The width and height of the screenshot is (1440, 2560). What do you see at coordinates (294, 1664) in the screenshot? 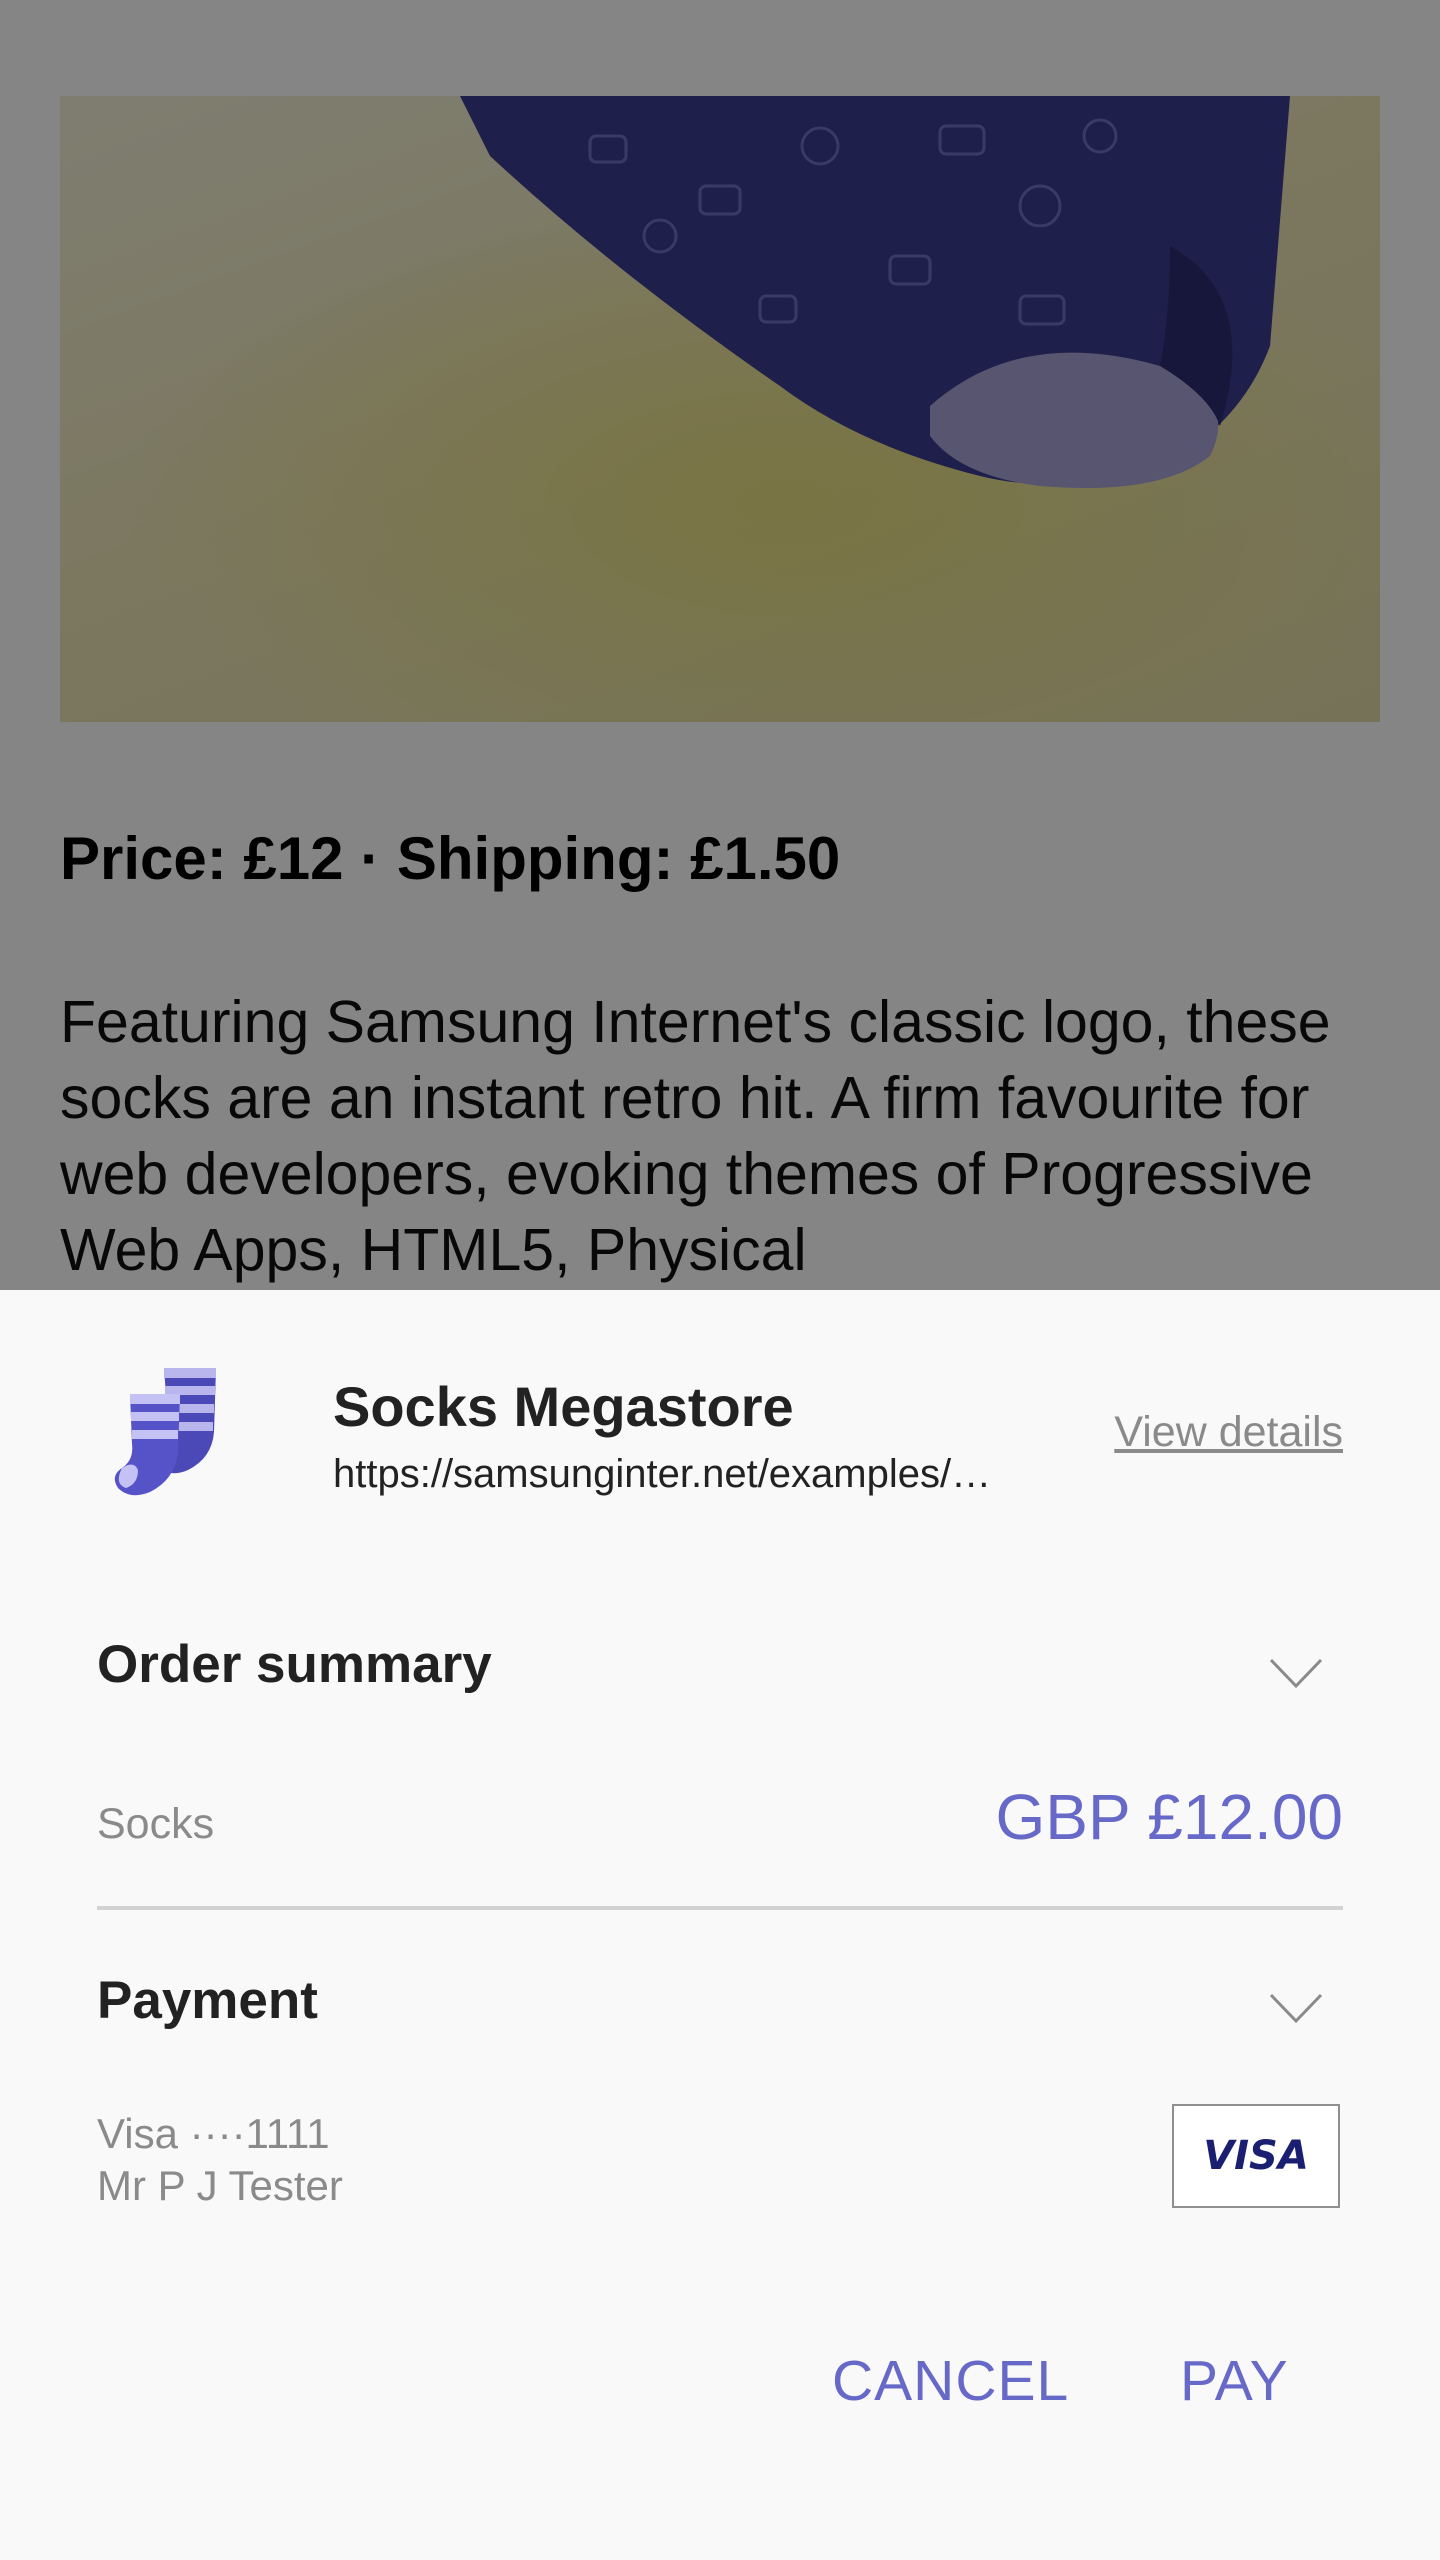
I see `order-summary-heading: Order summary` at bounding box center [294, 1664].